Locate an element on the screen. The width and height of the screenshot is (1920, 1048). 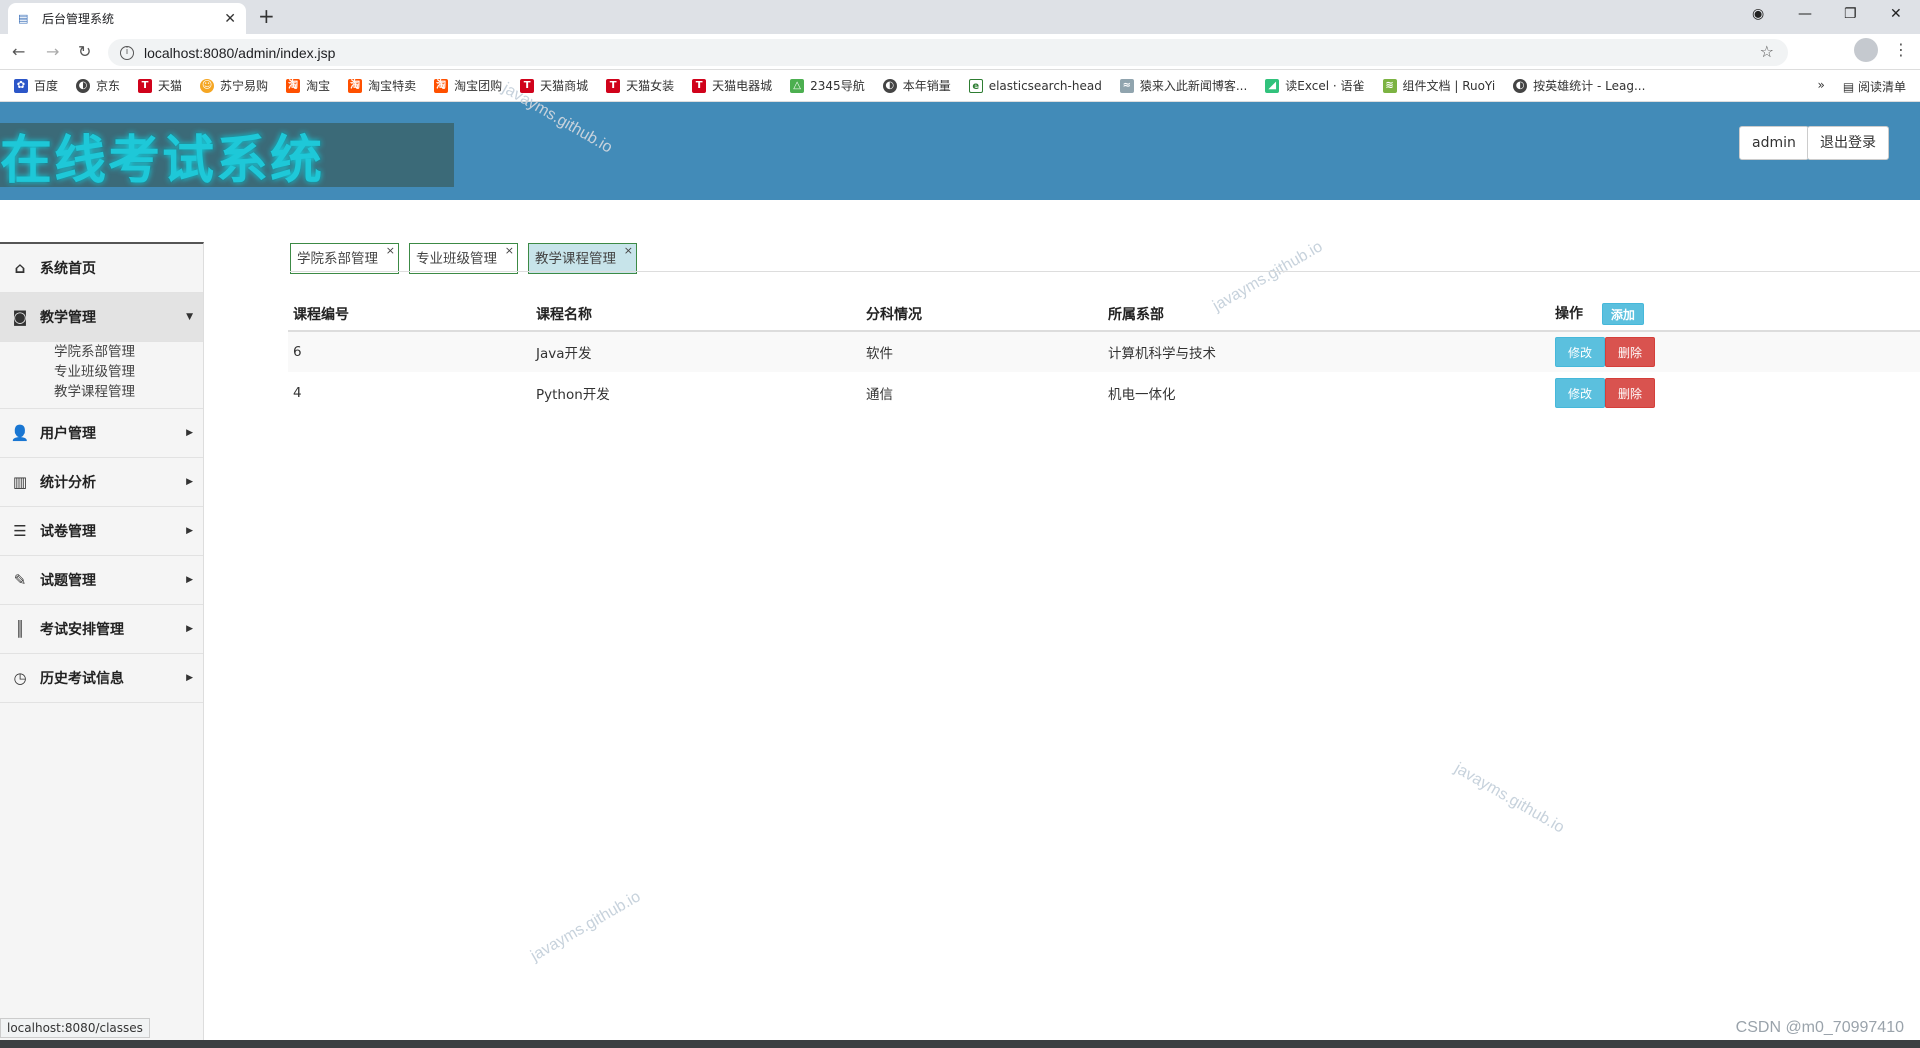
bookmark-item: T 天猫商城 is located at coordinates (554, 85).